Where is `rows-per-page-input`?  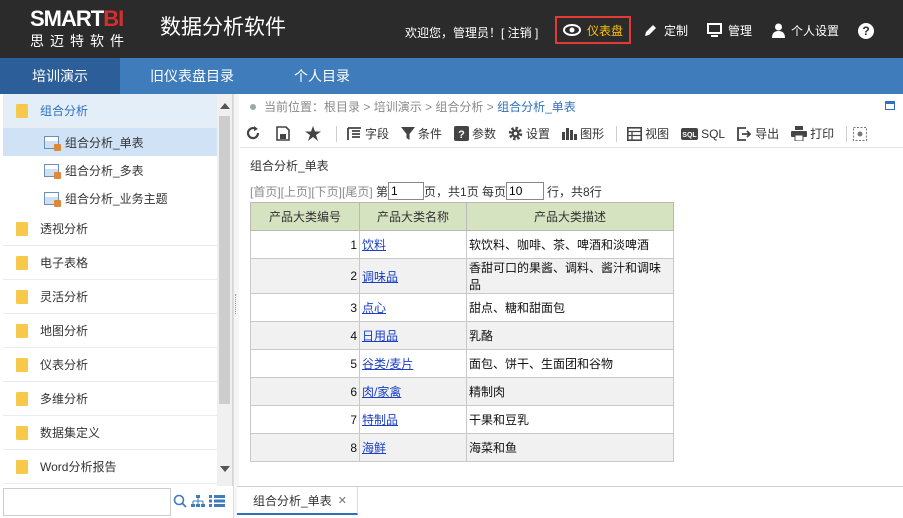 rows-per-page-input is located at coordinates (525, 191).